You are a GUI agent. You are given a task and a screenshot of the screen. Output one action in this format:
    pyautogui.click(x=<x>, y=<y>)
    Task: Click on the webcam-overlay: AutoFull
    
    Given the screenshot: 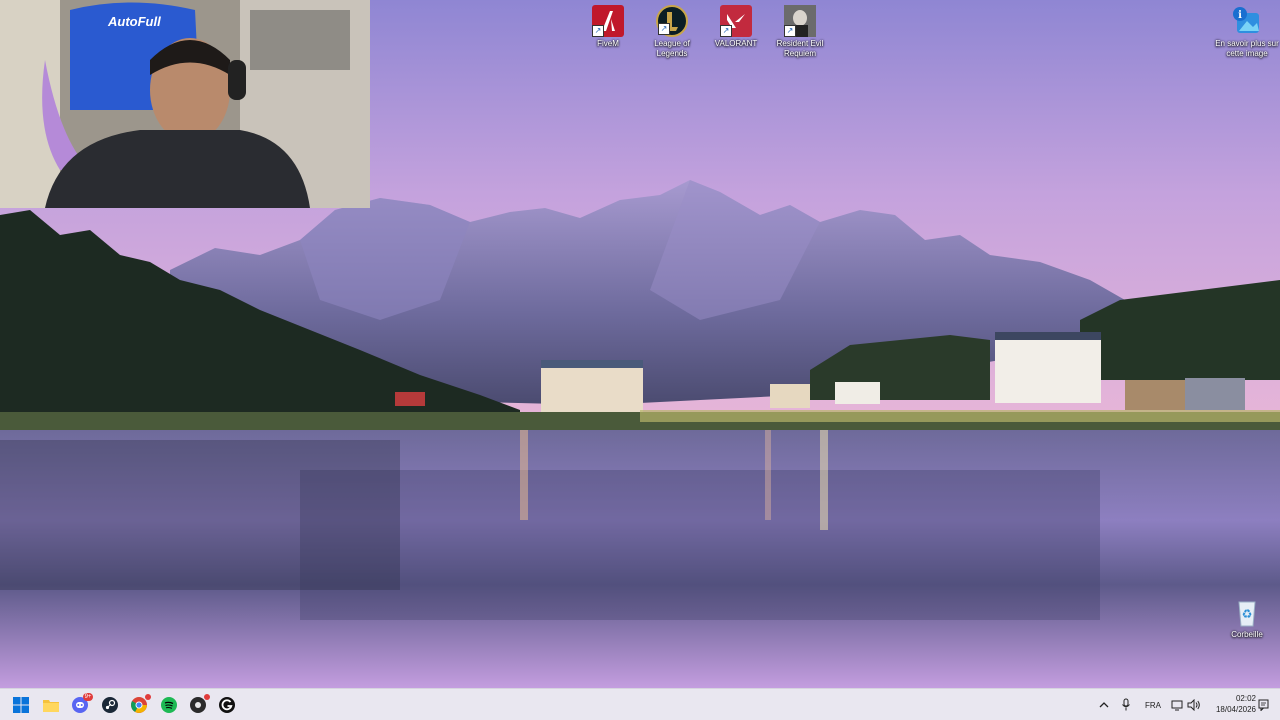 What is the action you would take?
    pyautogui.click(x=185, y=104)
    